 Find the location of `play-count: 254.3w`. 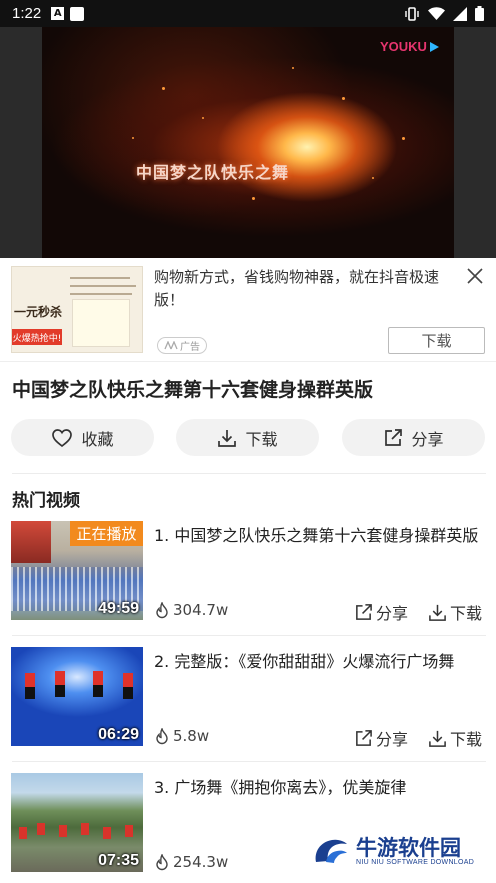

play-count: 254.3w is located at coordinates (191, 862).